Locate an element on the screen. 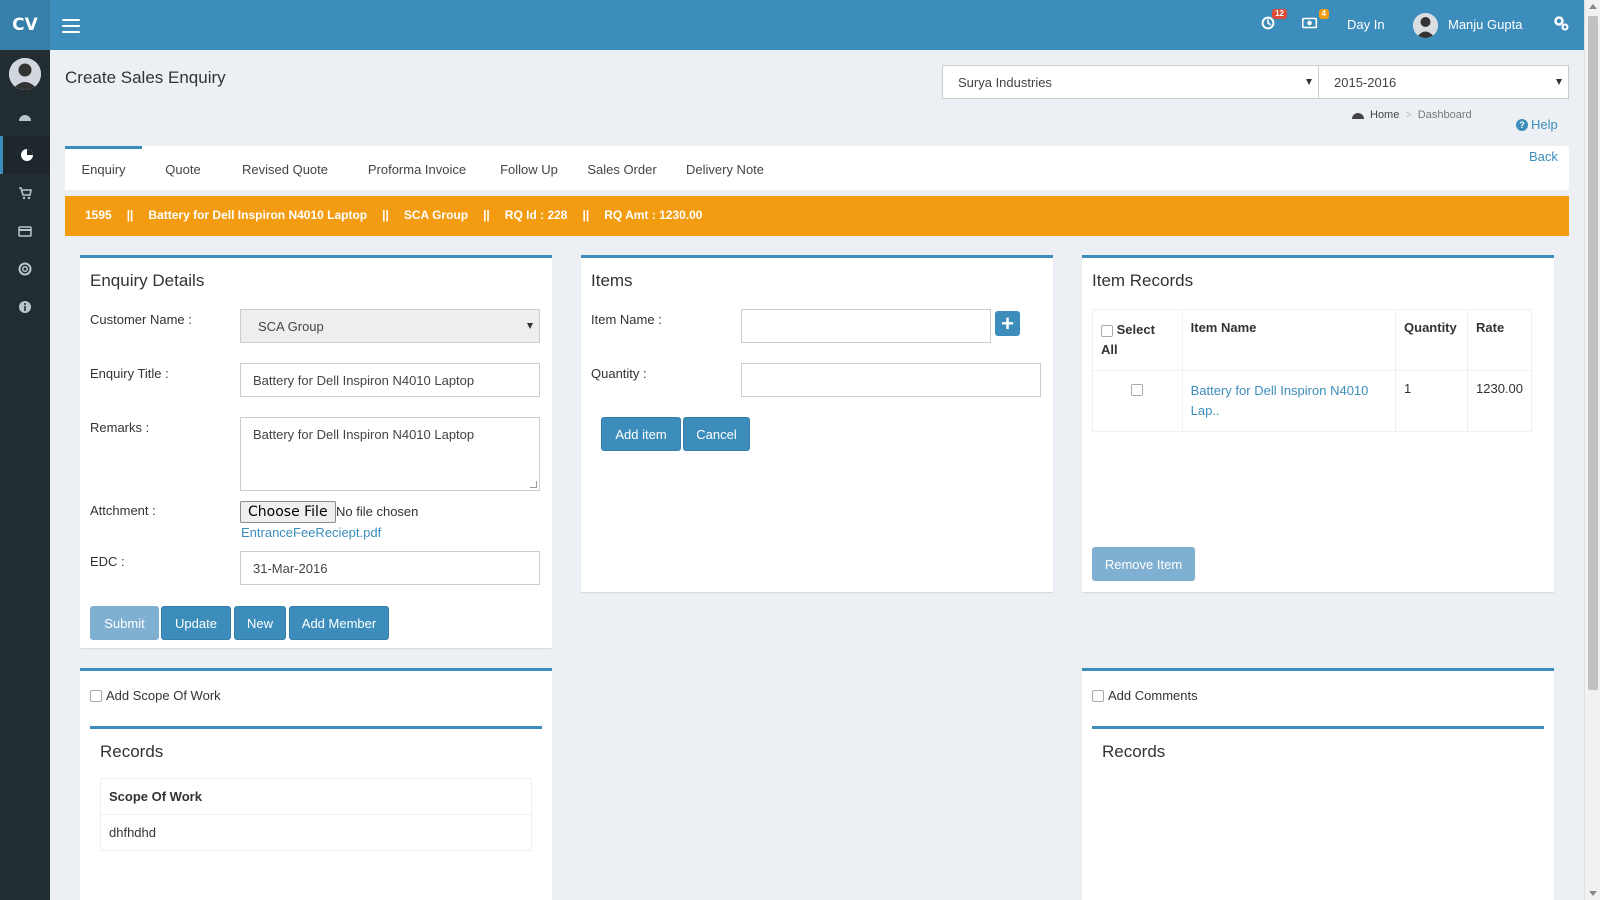 This screenshot has height=900, width=1600. add-scope-of-work-checkbox: Add Scope Of Work is located at coordinates (155, 695).